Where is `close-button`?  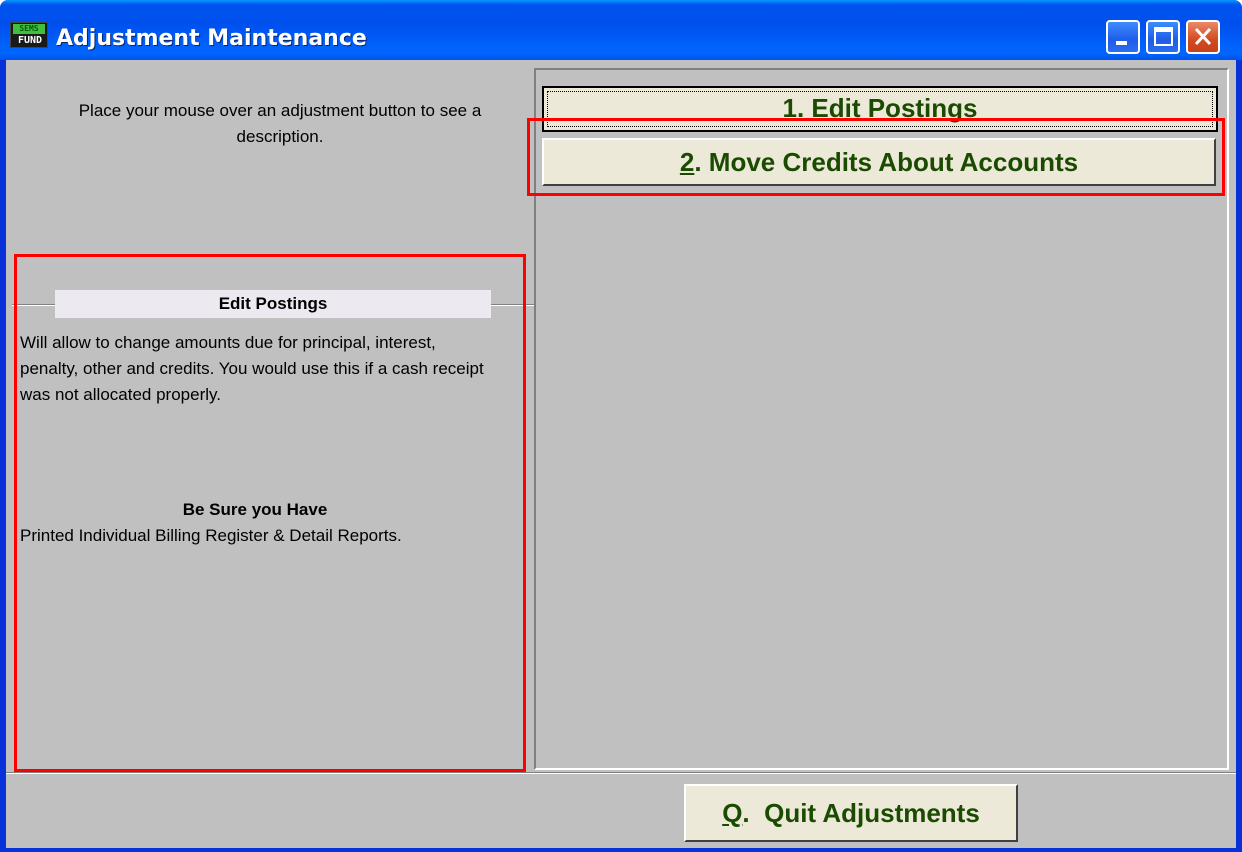
close-button is located at coordinates (1203, 37).